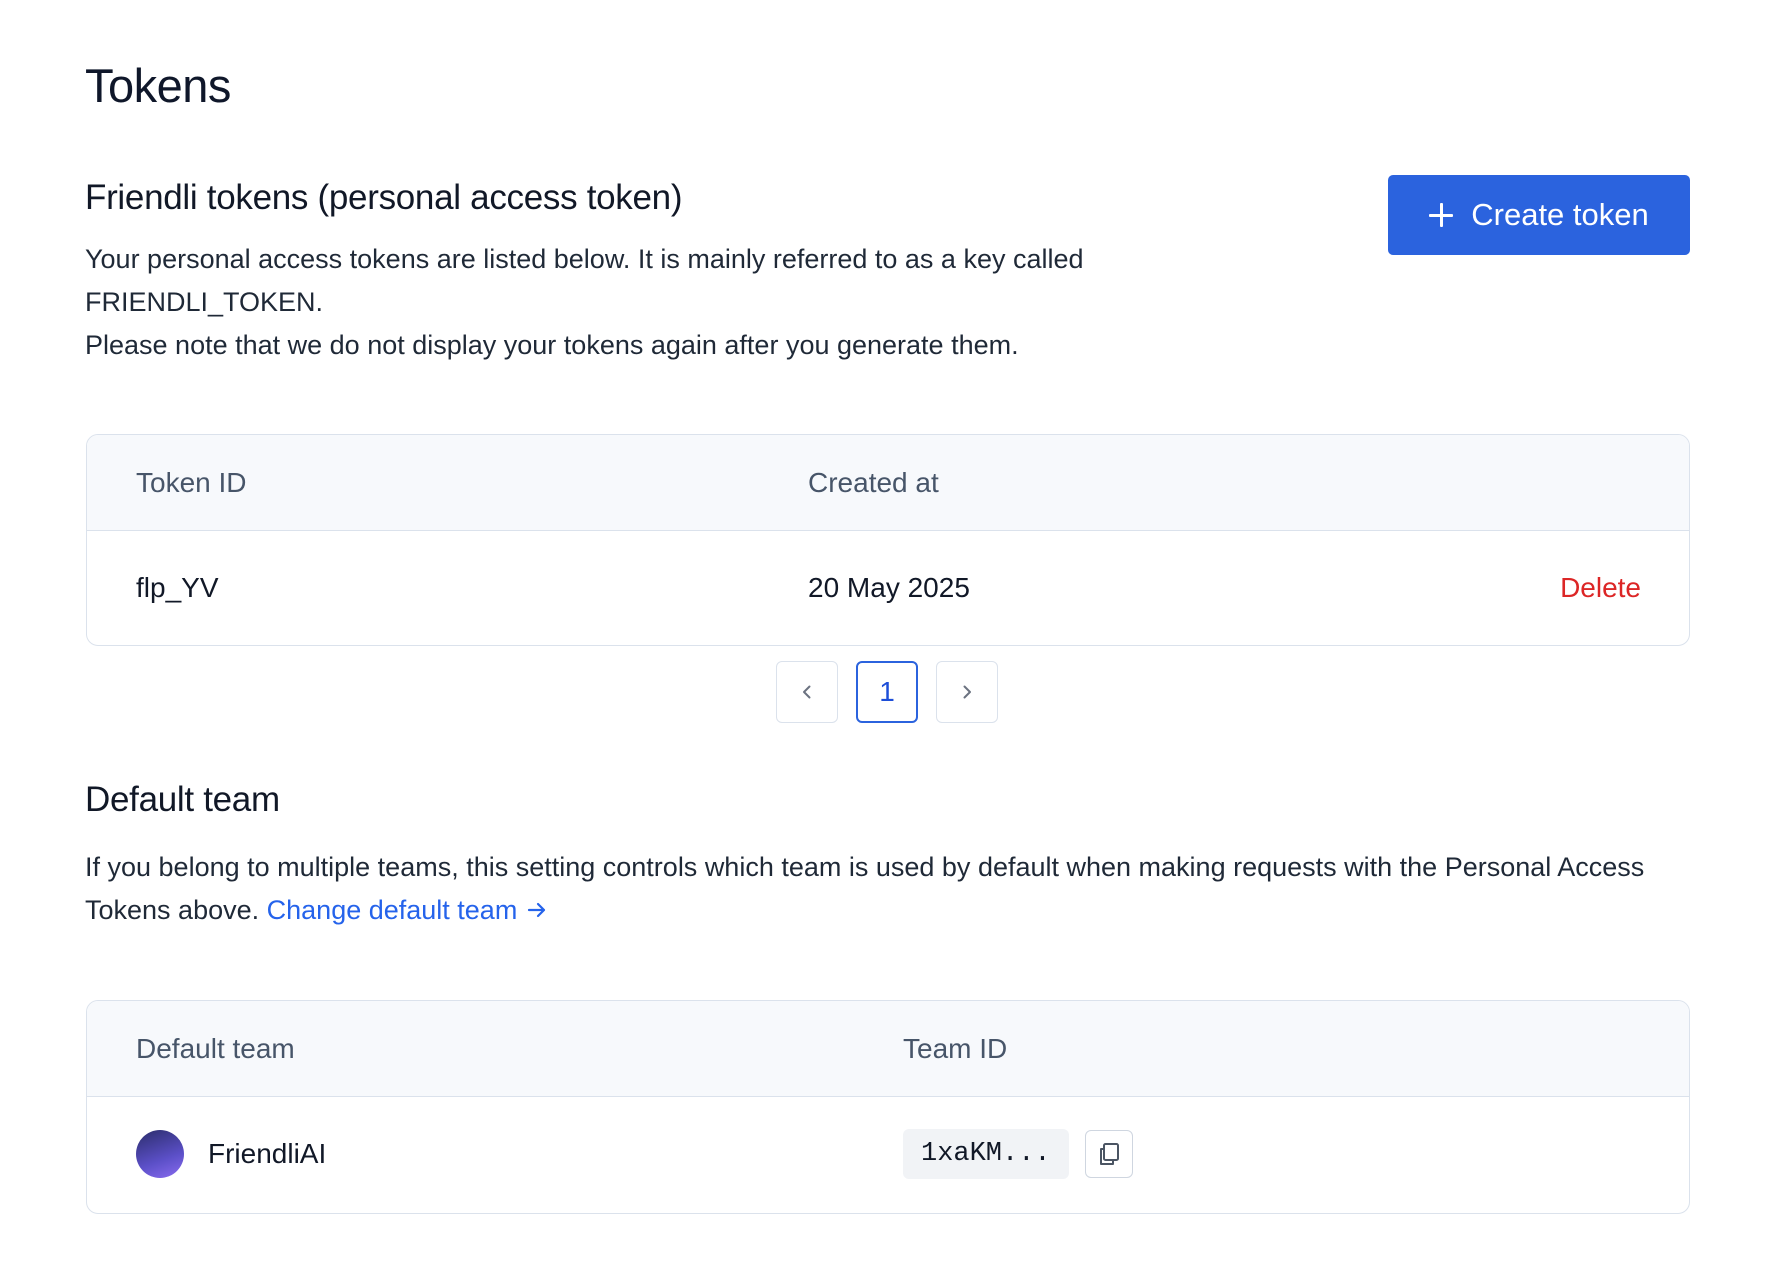 Image resolution: width=1768 pixels, height=1268 pixels. Describe the element at coordinates (191, 483) in the screenshot. I see `column-header-token-id: Token ID` at that location.